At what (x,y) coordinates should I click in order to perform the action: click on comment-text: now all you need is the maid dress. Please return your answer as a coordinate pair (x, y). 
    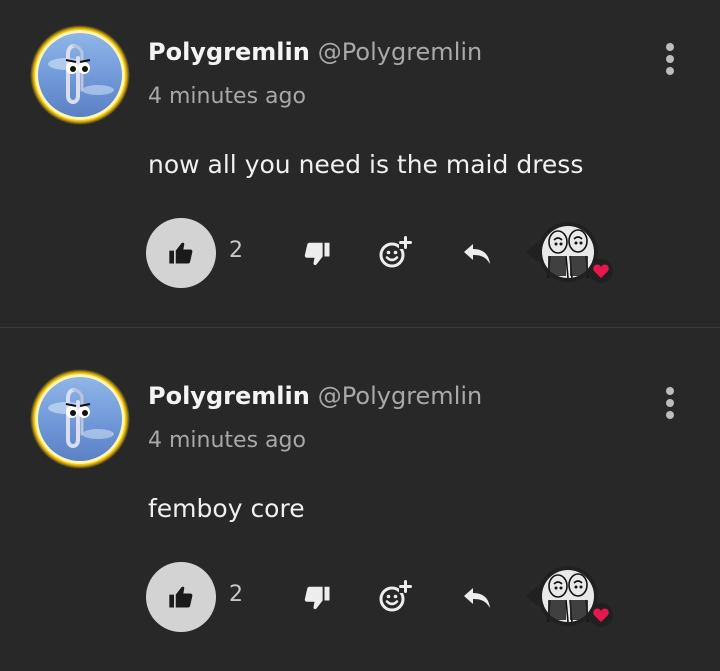
    Looking at the image, I should click on (366, 164).